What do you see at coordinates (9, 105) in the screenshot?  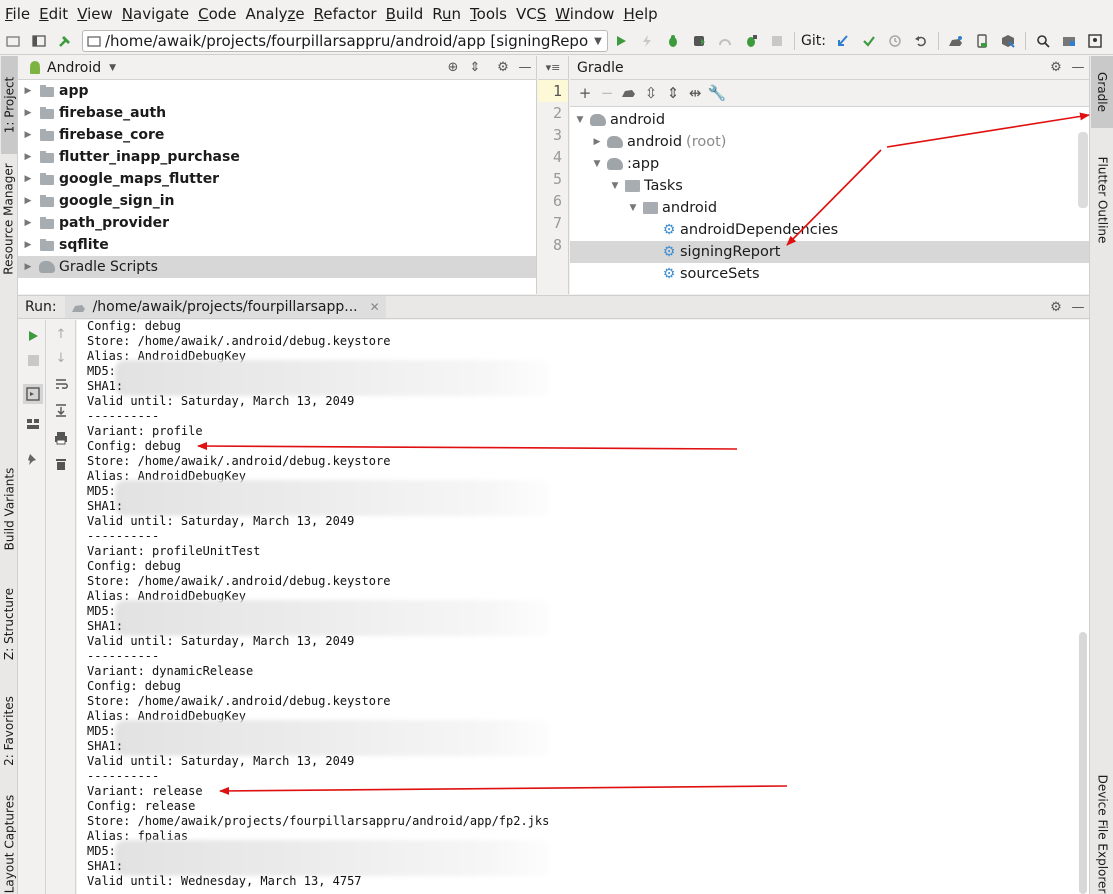 I see `tab-project: 1: Project` at bounding box center [9, 105].